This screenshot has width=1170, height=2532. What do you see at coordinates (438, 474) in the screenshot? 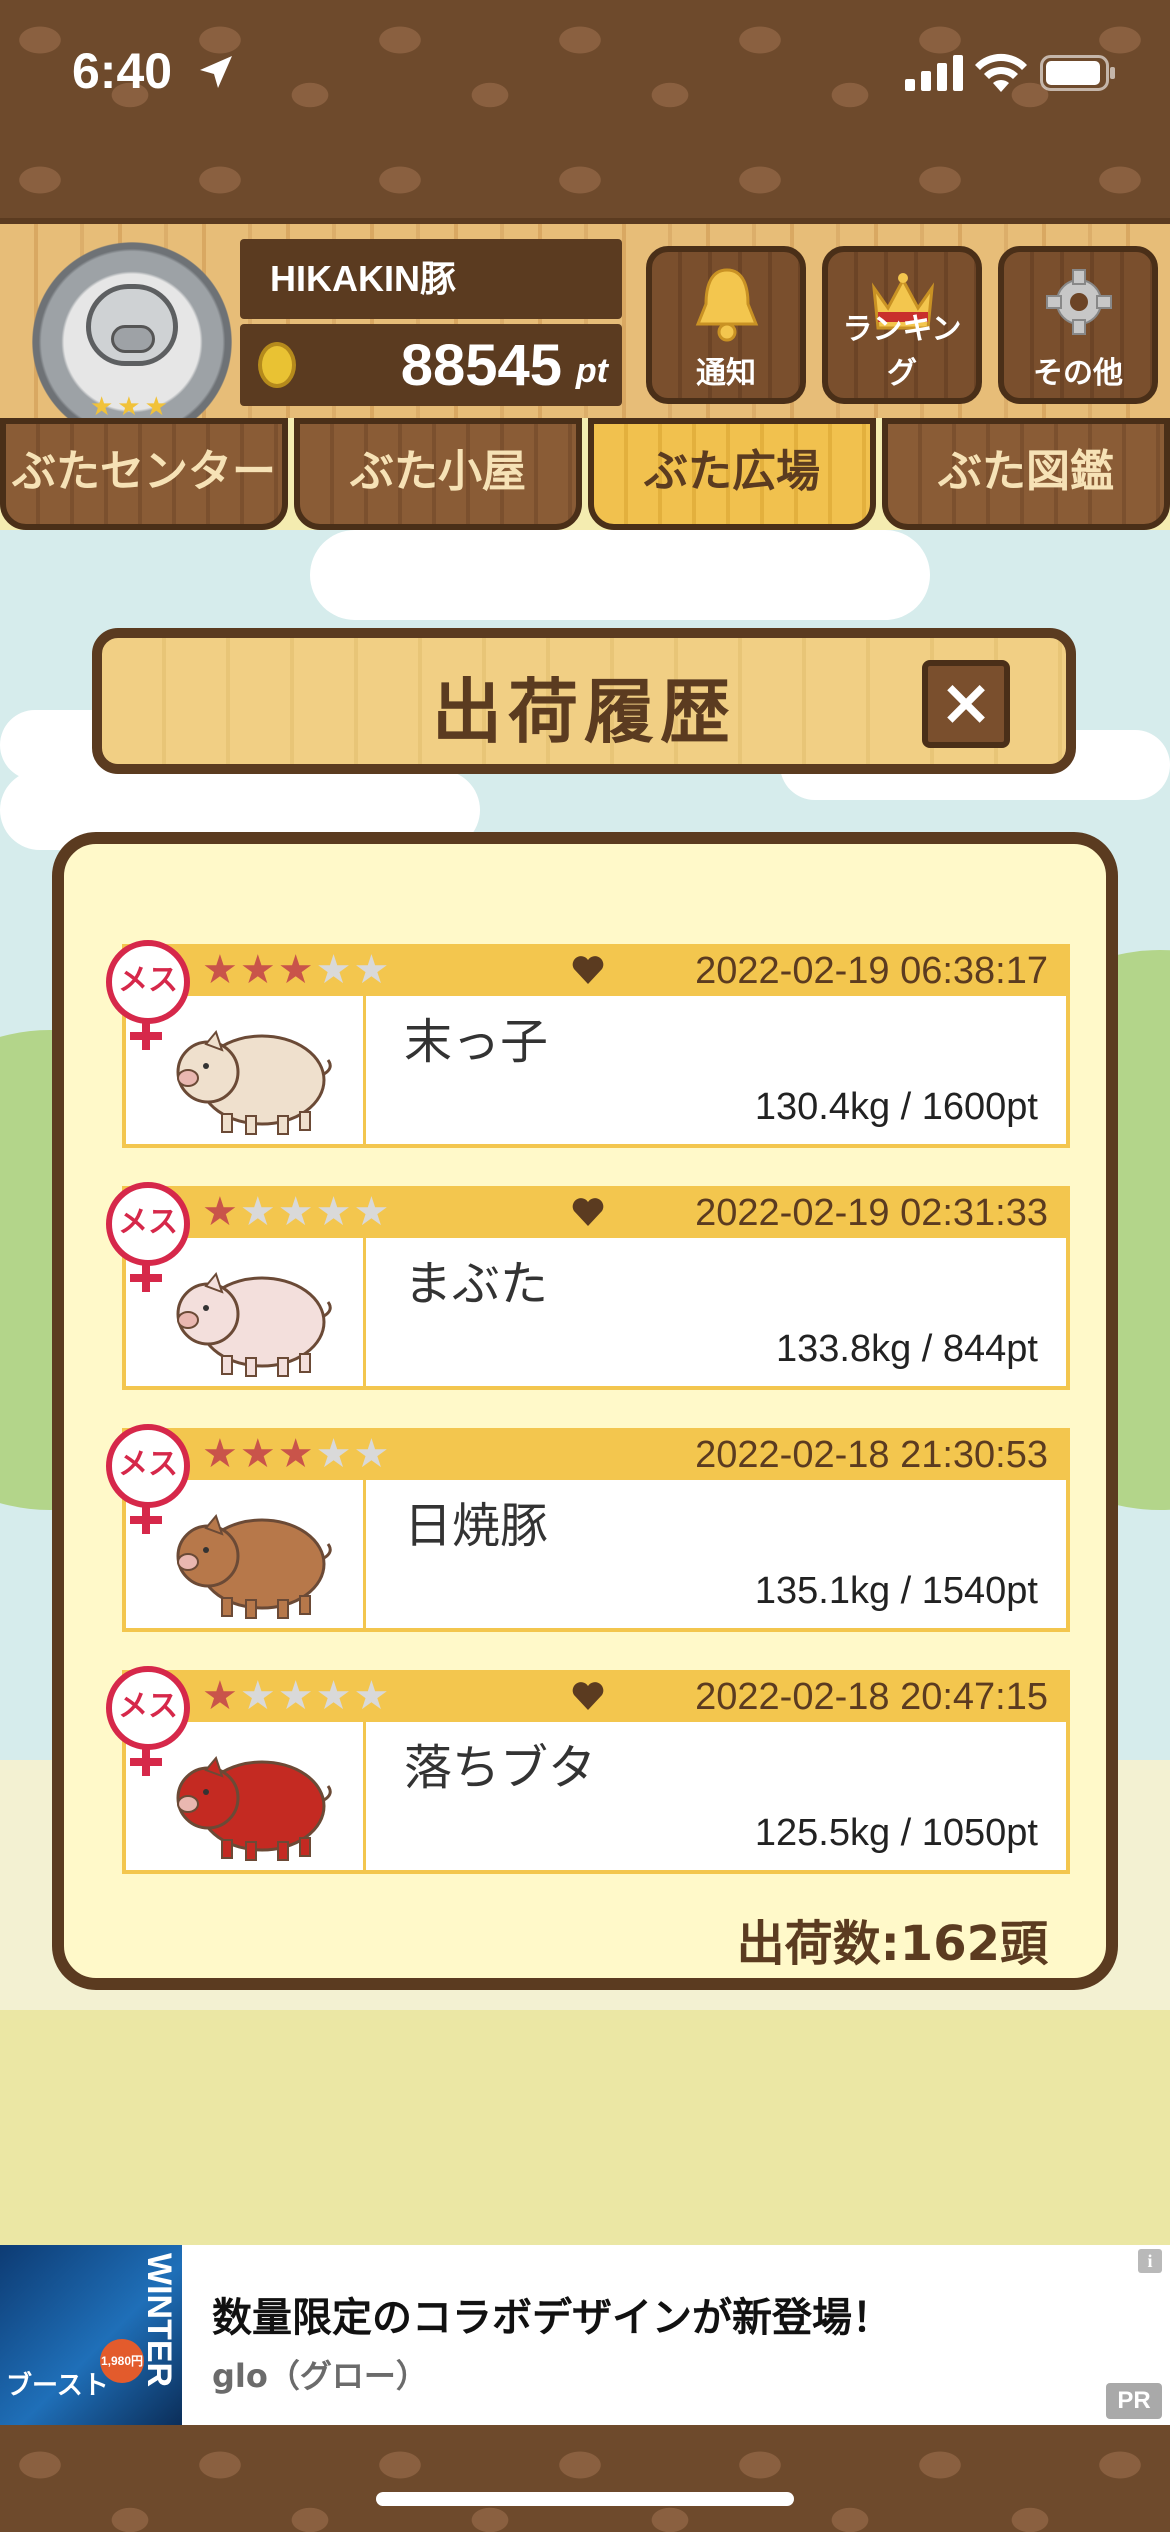
I see `tab-buta-goya: ぶた小屋` at bounding box center [438, 474].